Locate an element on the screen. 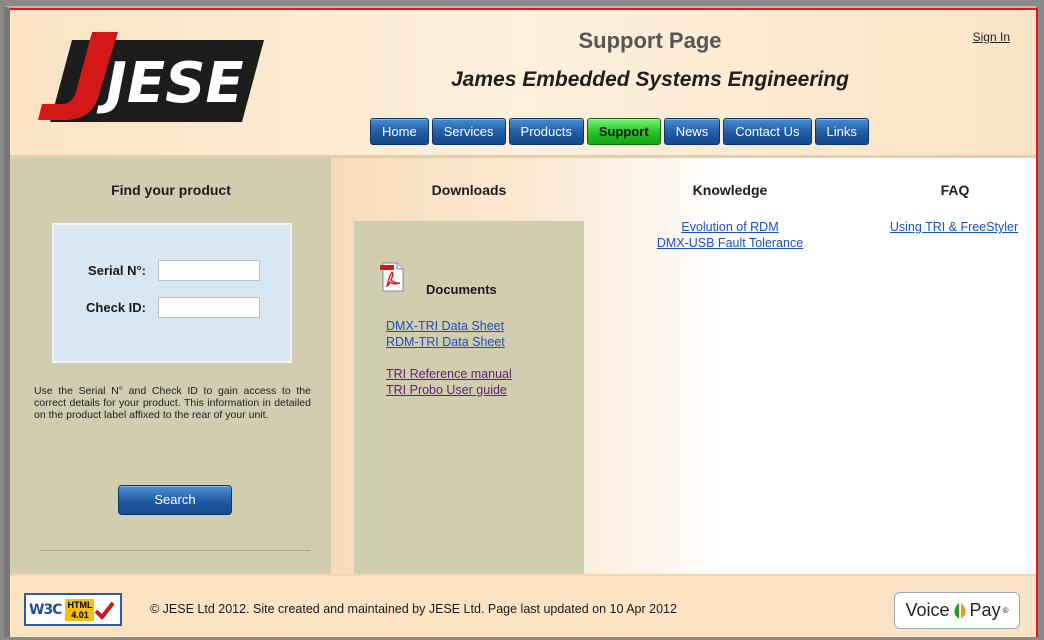 Image resolution: width=1044 pixels, height=640 pixels. link-rdm-tri-data-sheet: RDM-TRI Data Sheet is located at coordinates (445, 342).